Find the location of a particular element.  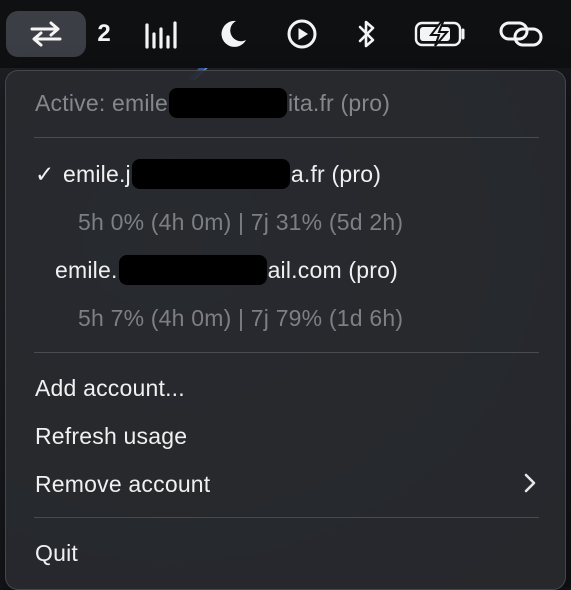

remove-account-label: Remove account is located at coordinates (123, 483).